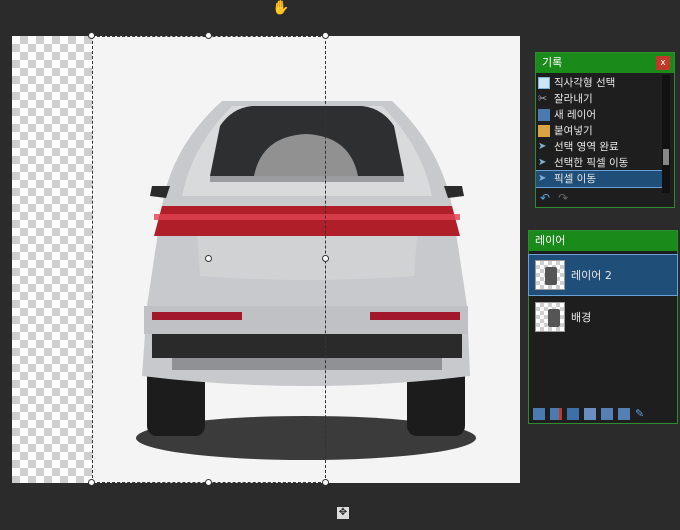 The width and height of the screenshot is (680, 530). What do you see at coordinates (591, 275) in the screenshot?
I see `layer-label: 레이어 2` at bounding box center [591, 275].